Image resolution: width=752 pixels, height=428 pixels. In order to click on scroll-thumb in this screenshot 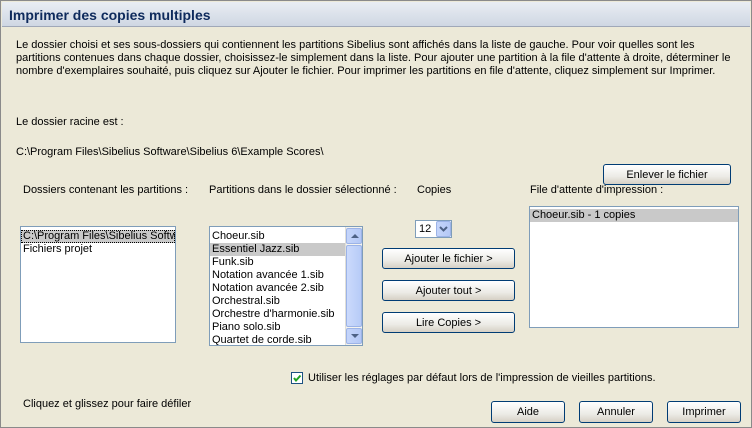, I will do `click(354, 286)`.